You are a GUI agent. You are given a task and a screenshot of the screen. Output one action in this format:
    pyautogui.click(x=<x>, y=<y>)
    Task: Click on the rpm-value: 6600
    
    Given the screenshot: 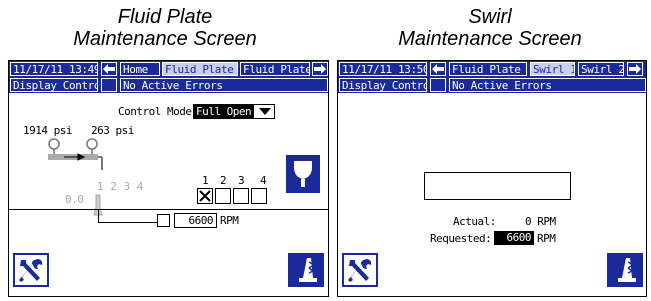 What is the action you would take?
    pyautogui.click(x=201, y=220)
    